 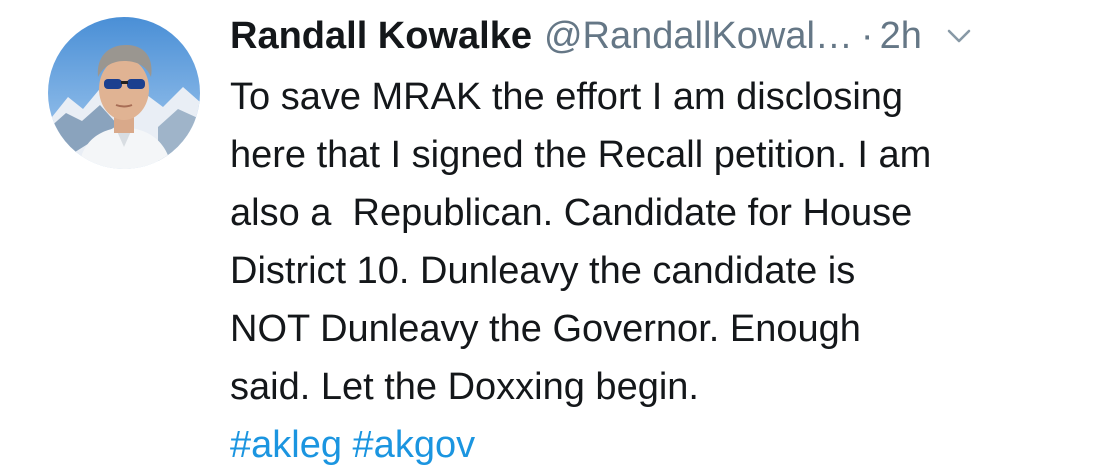 What do you see at coordinates (381, 36) in the screenshot?
I see `author-display-name: Randall Kowalke` at bounding box center [381, 36].